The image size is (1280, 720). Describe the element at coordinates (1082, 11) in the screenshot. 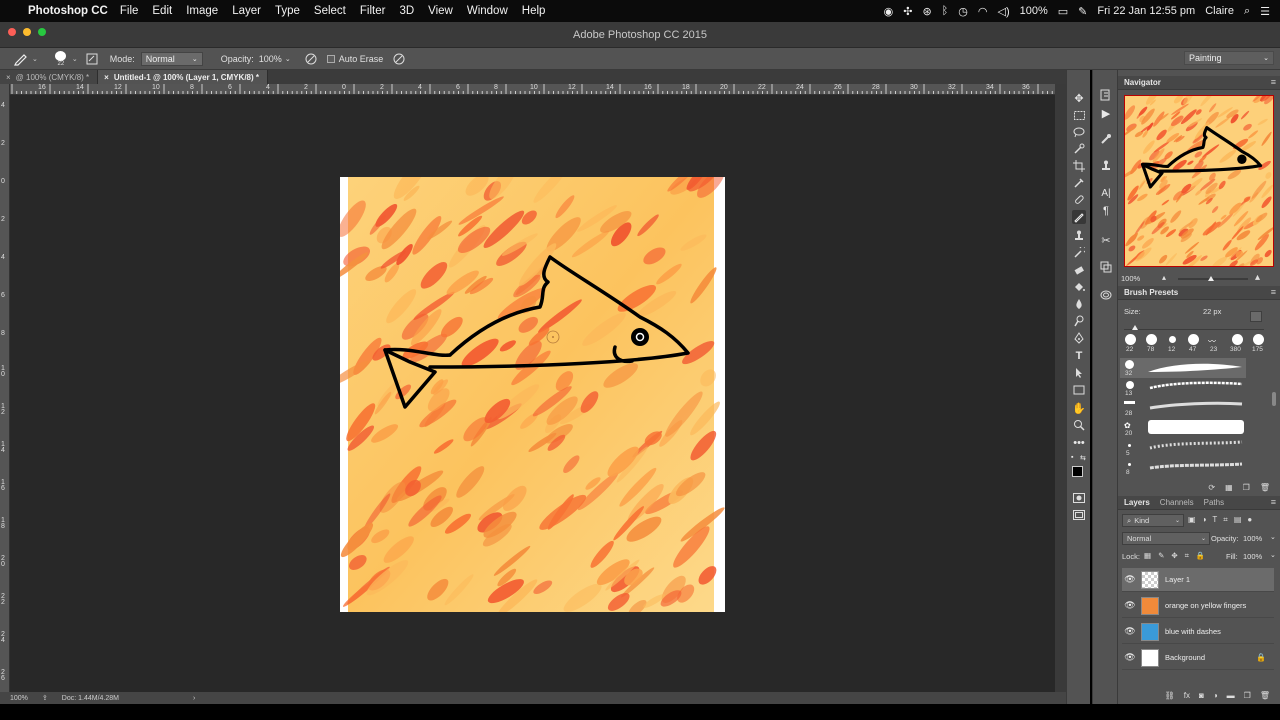

I see `pen-icon: ✎` at that location.